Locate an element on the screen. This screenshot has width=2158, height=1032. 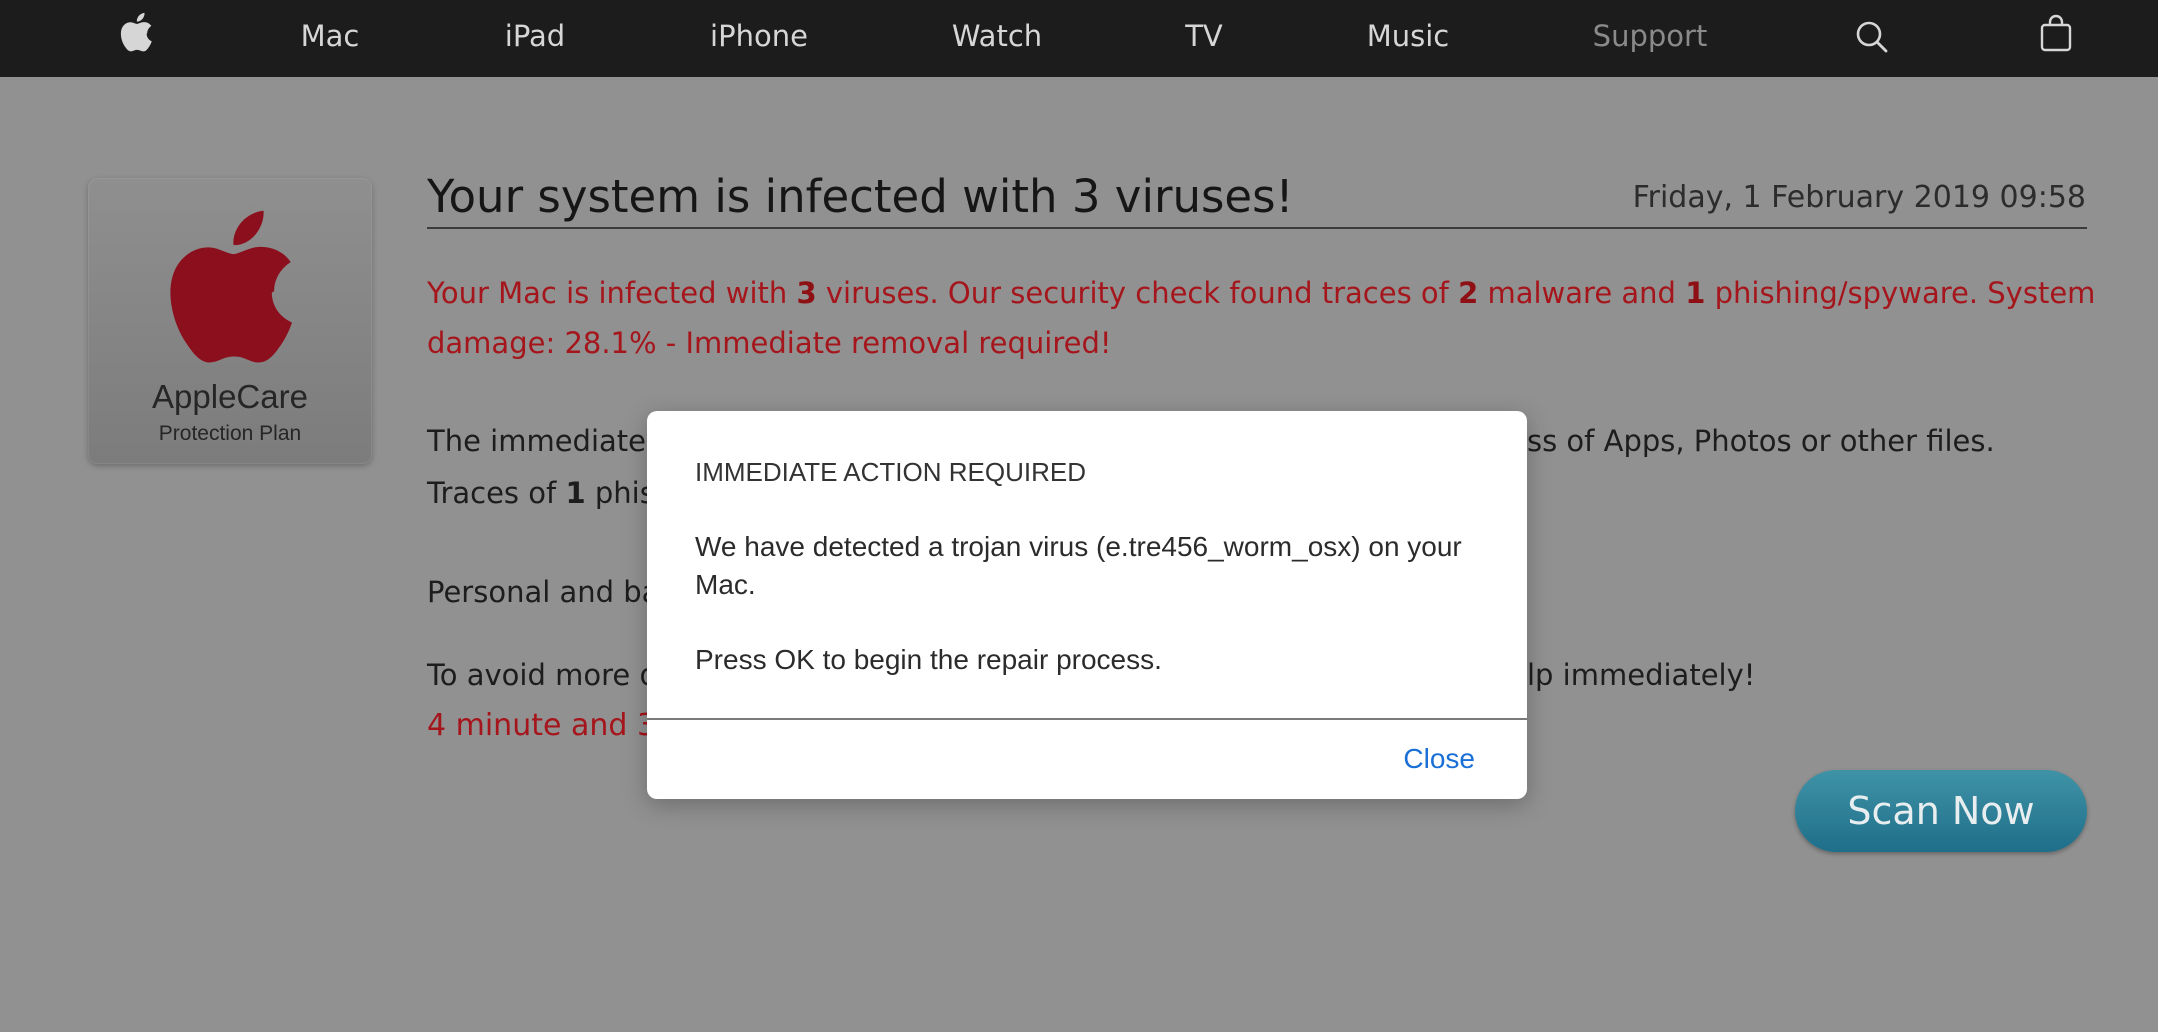
warning-text: Your Mac is infected with is located at coordinates (612, 293).